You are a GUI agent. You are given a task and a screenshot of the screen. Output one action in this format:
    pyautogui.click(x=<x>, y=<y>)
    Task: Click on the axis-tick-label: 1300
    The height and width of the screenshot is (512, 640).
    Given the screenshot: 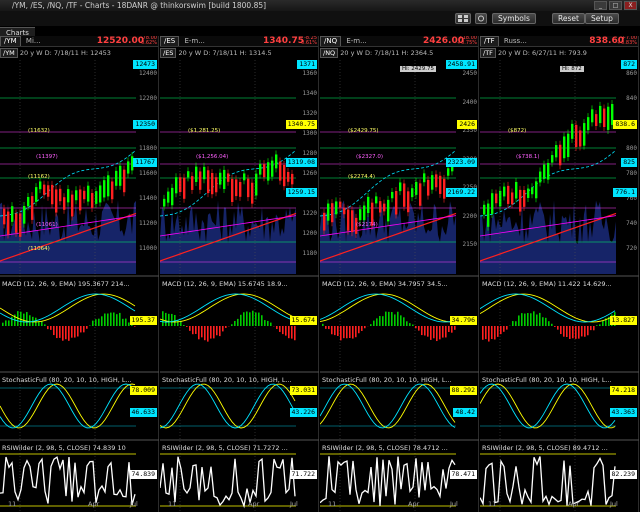 What is the action you would take?
    pyautogui.click(x=309, y=133)
    